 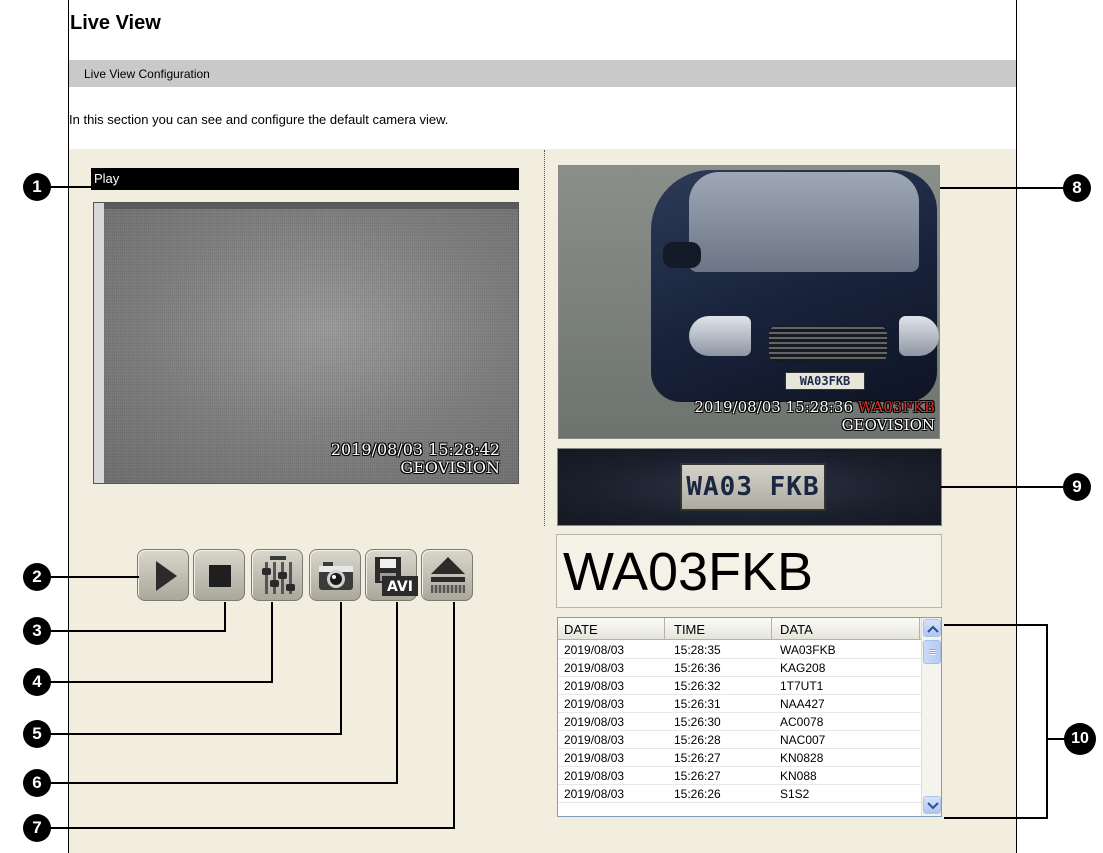 What do you see at coordinates (89, 577) in the screenshot?
I see `callout-2-leader` at bounding box center [89, 577].